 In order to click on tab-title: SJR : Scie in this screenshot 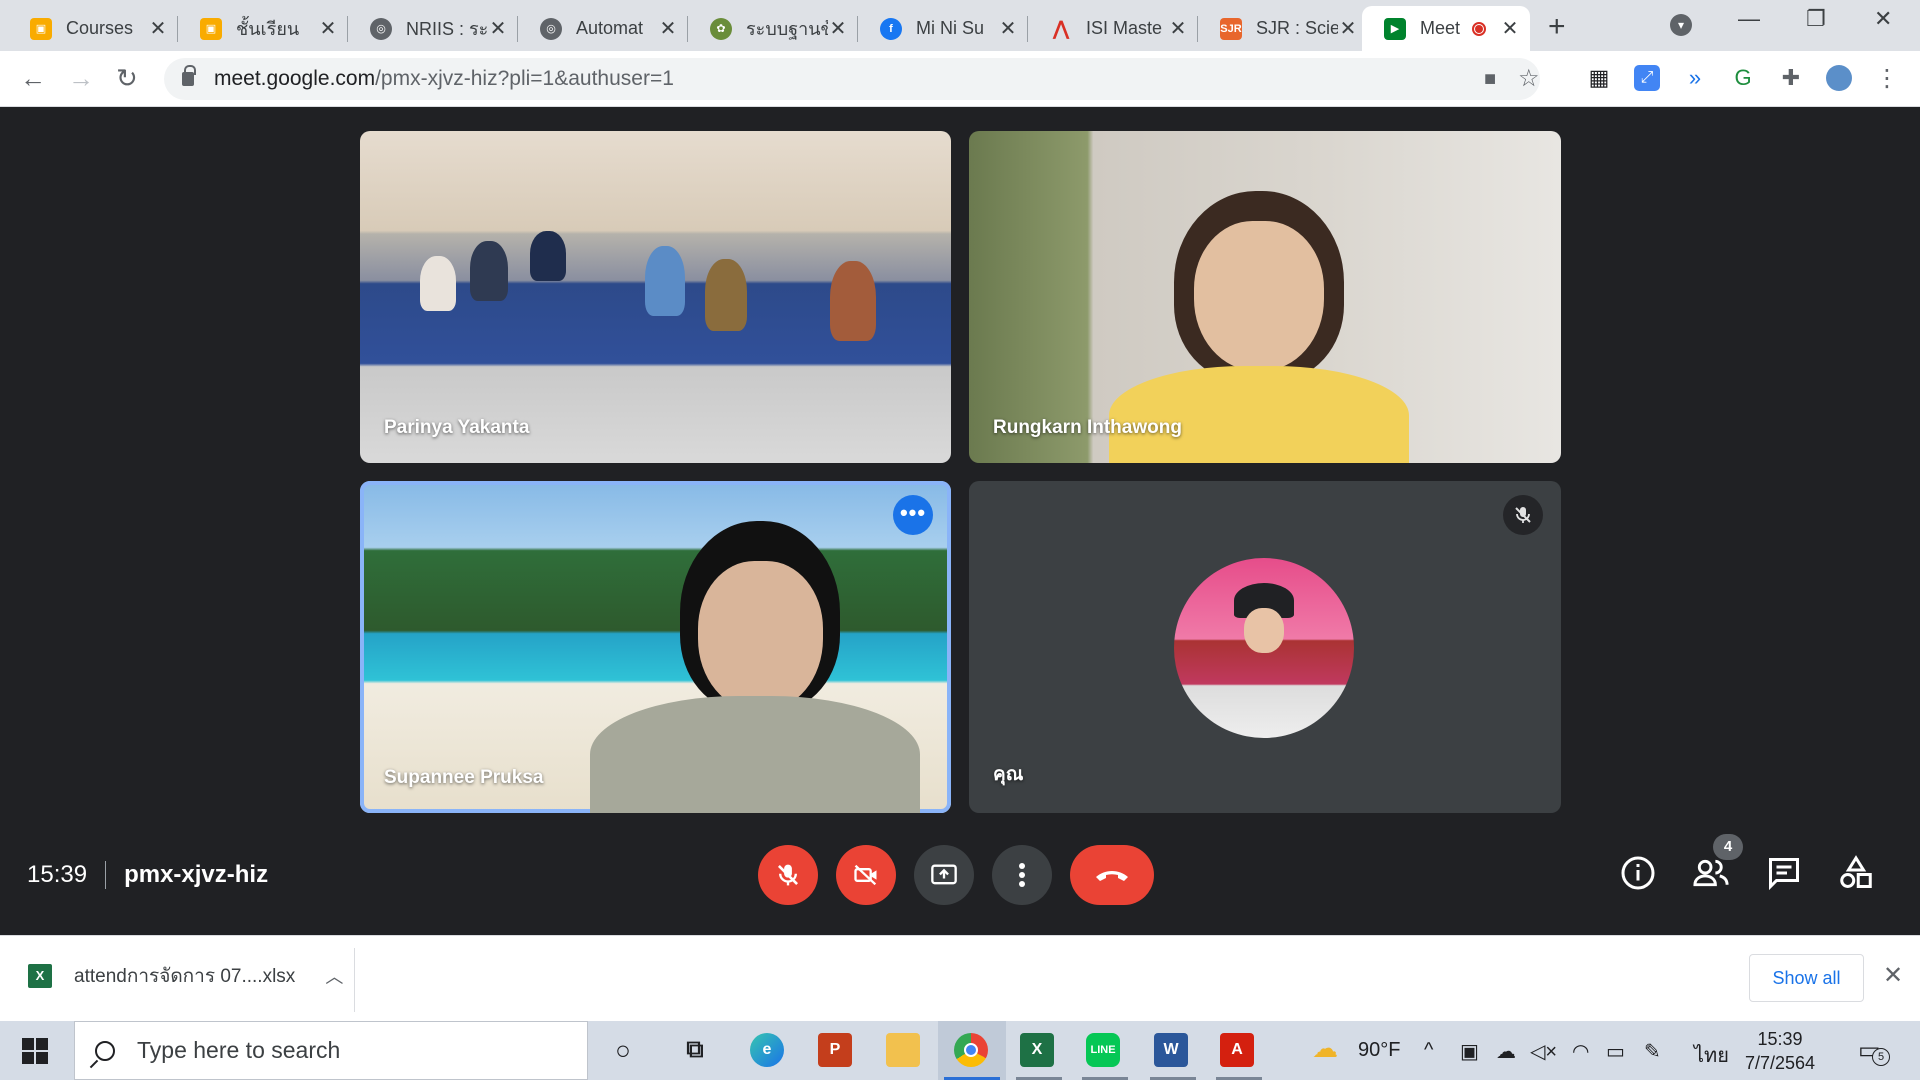, I will do `click(1297, 28)`.